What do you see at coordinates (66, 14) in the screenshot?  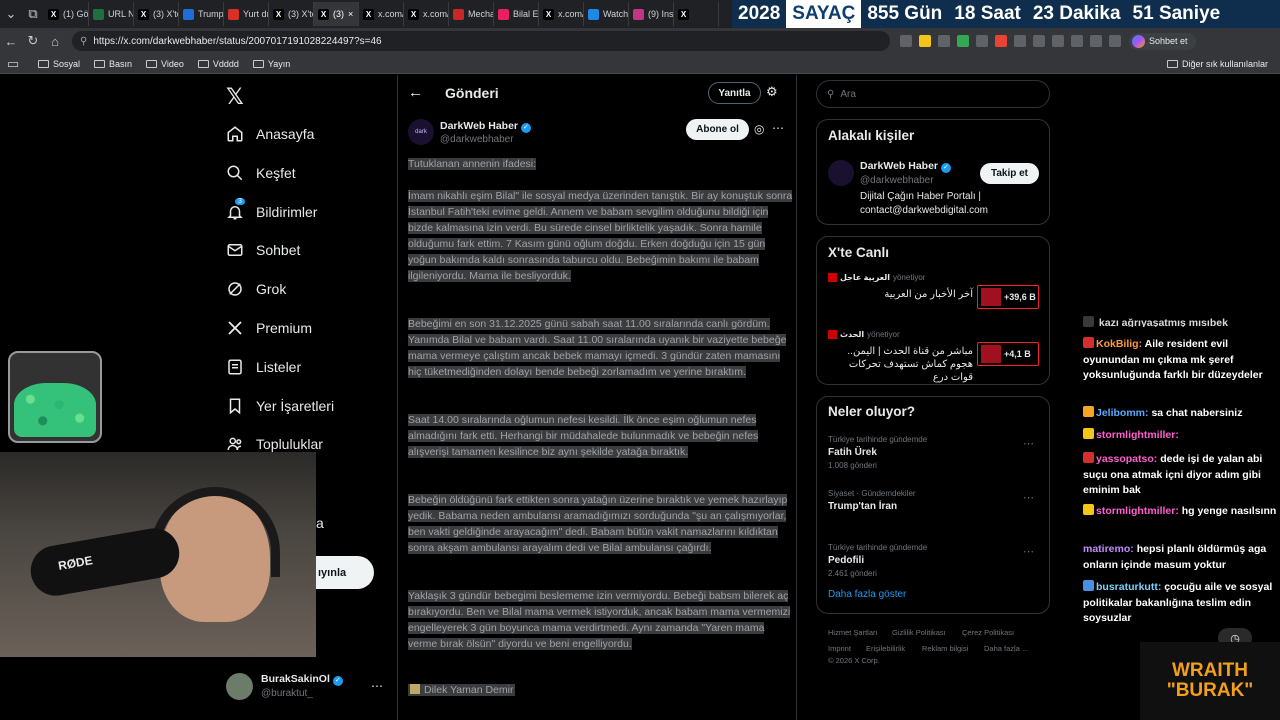 I see `browser-tab: X (1) Gö` at bounding box center [66, 14].